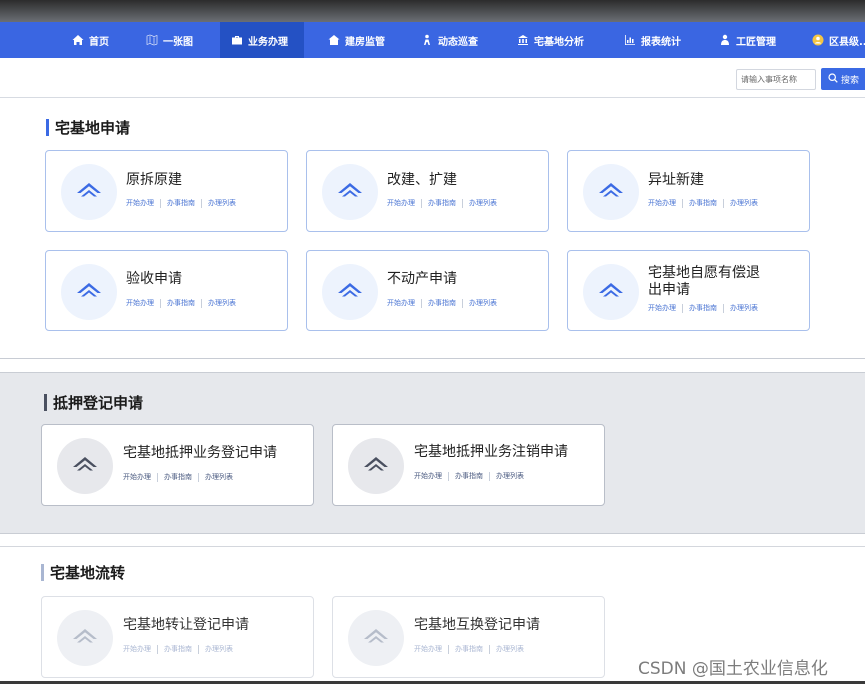 The height and width of the screenshot is (684, 865). I want to click on nav-homestead-analysis: 宅基地分析, so click(550, 40).